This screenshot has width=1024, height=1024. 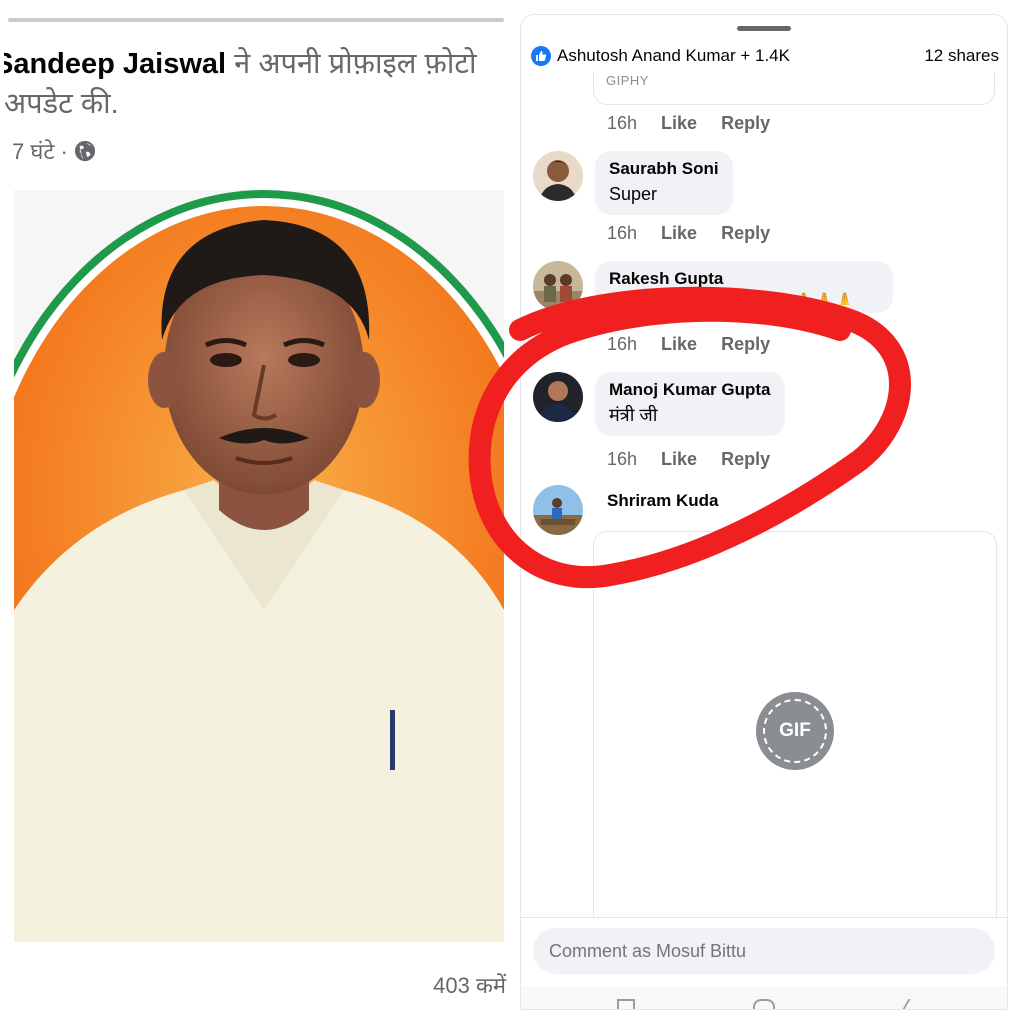 I want to click on system-nav-bar, so click(x=764, y=998).